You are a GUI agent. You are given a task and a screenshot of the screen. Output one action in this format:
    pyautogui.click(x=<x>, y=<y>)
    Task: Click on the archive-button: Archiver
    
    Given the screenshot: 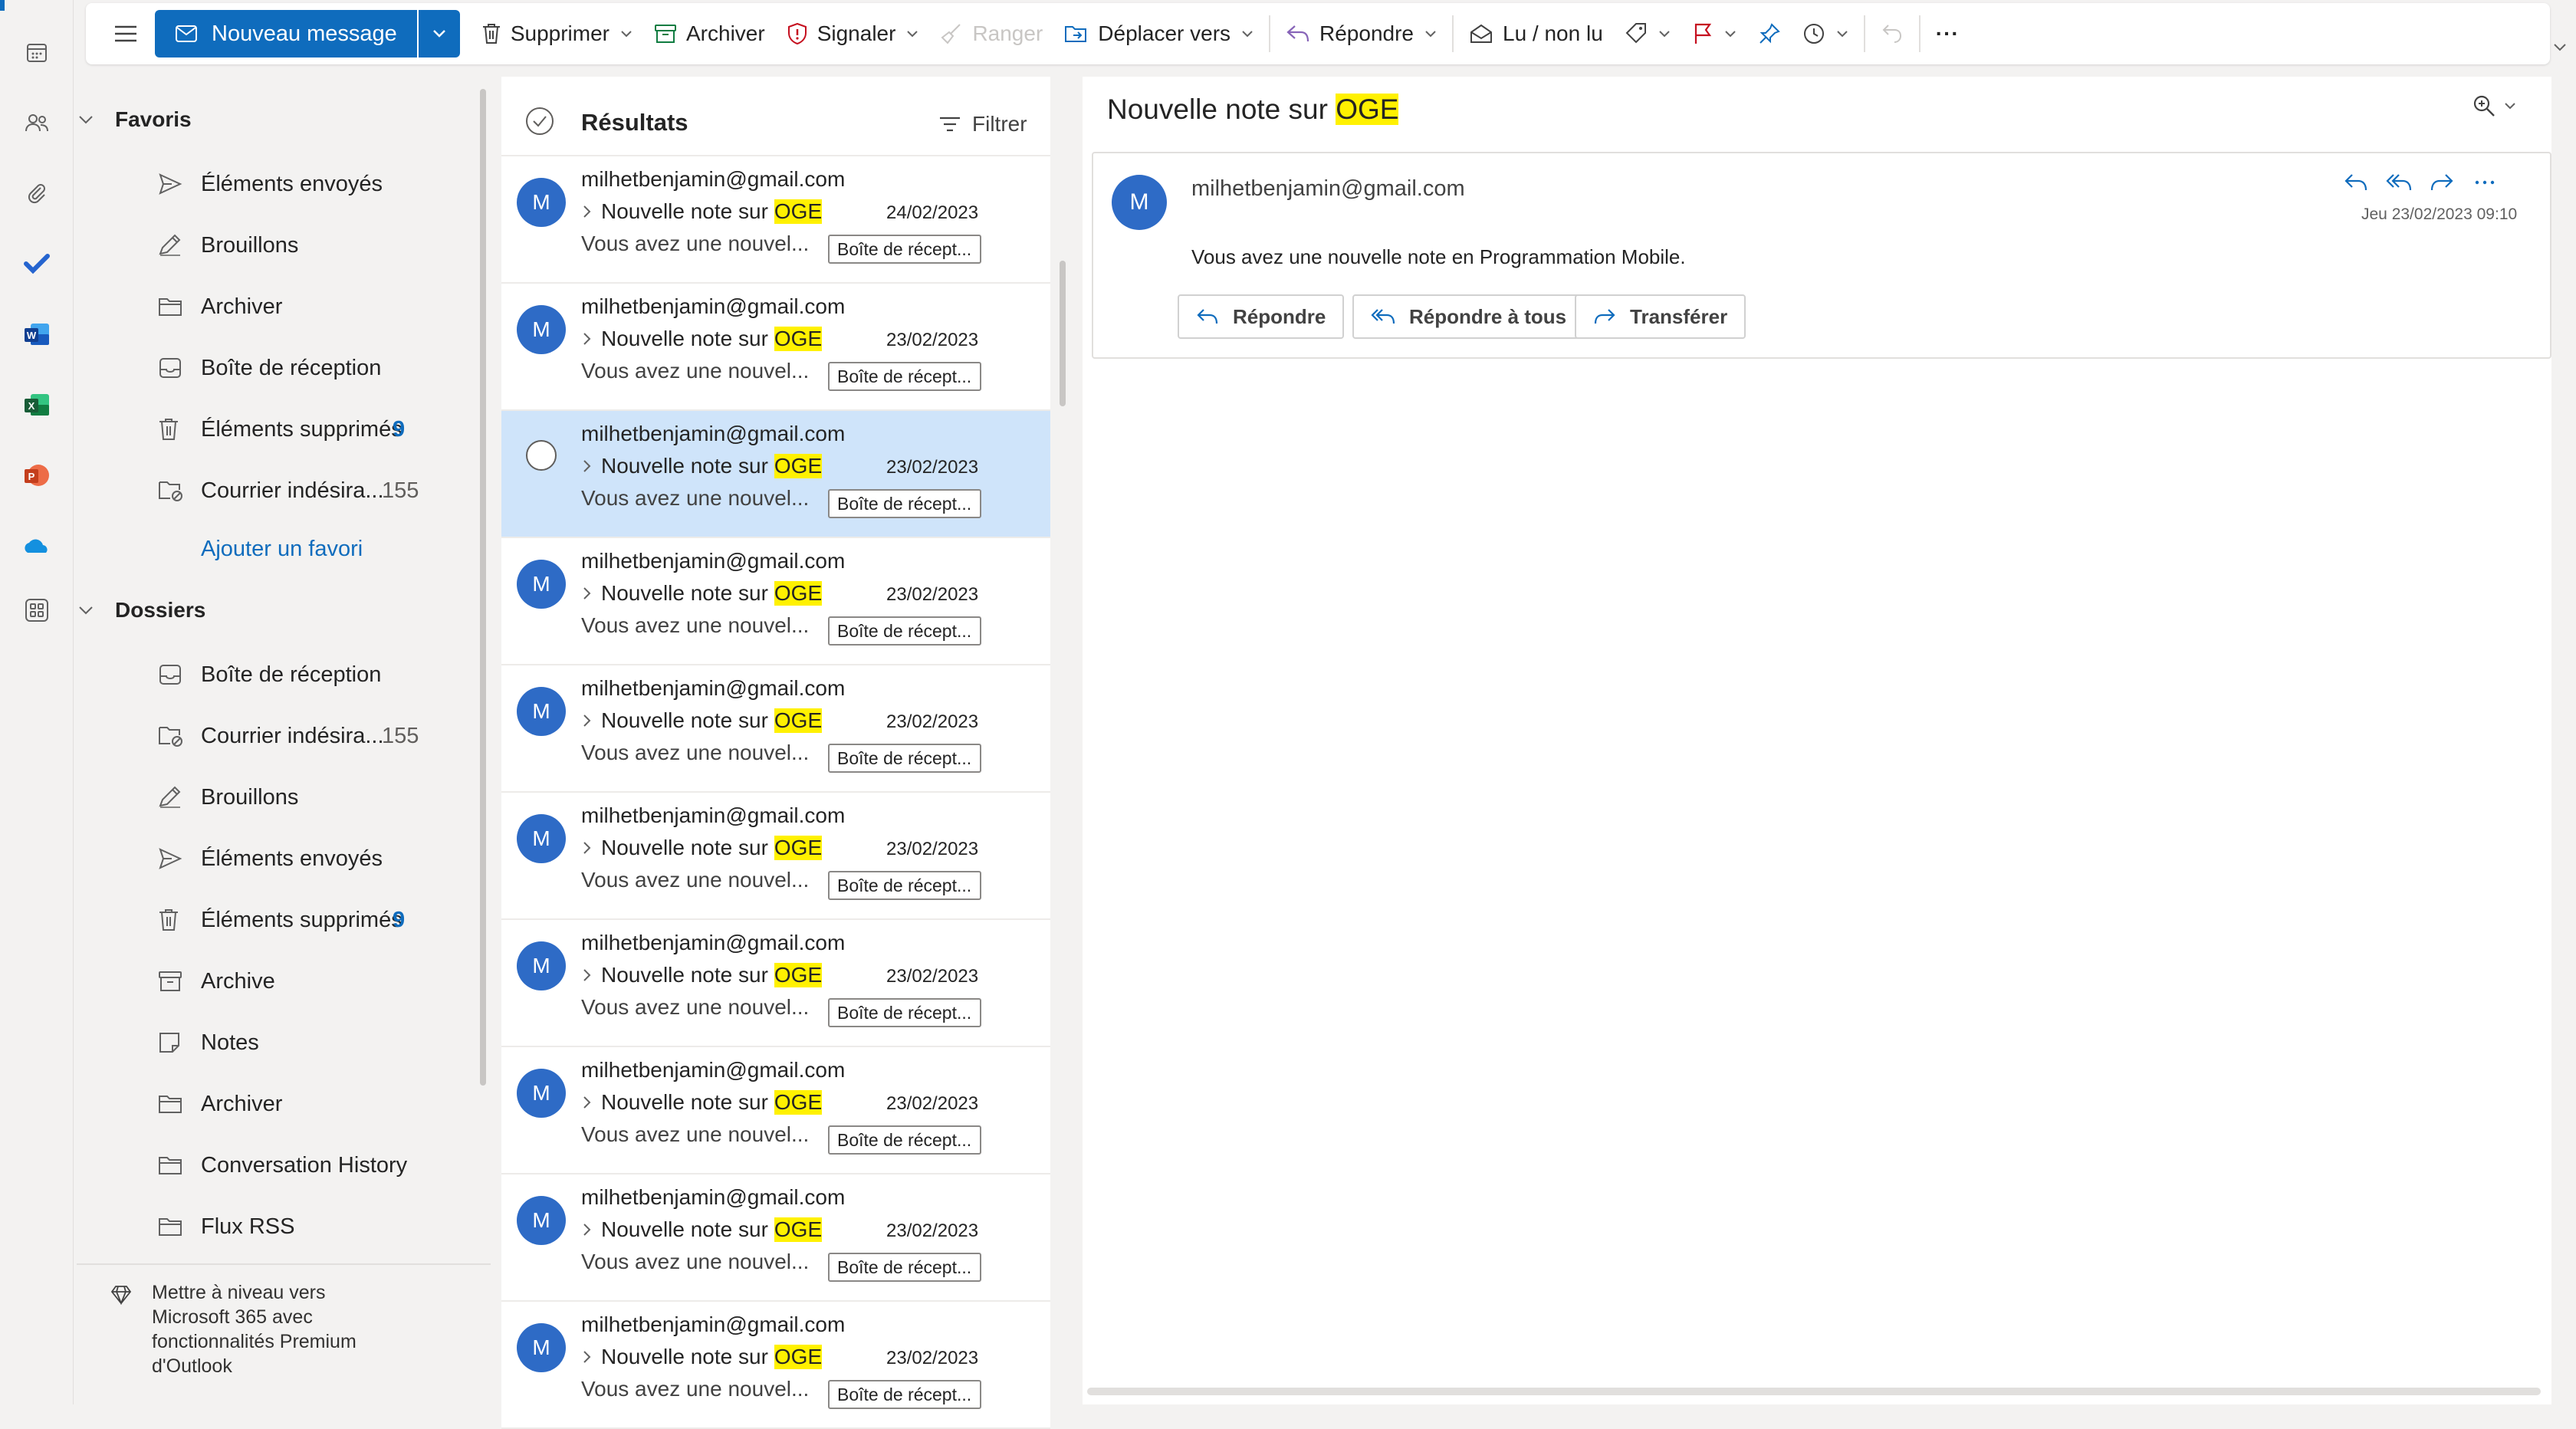 What is the action you would take?
    pyautogui.click(x=709, y=34)
    